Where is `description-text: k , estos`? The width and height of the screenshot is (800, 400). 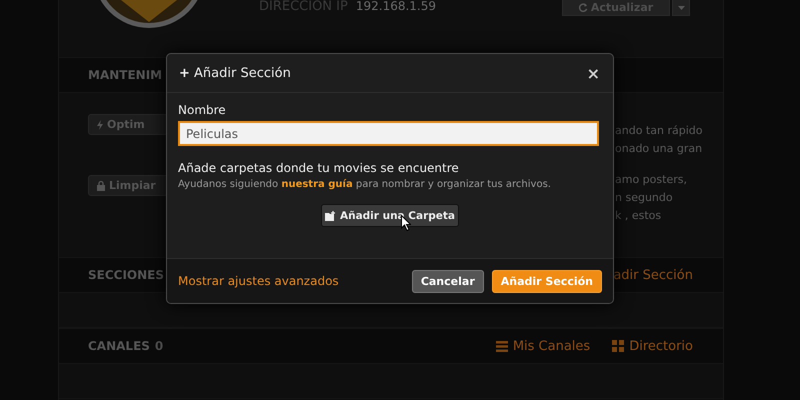 description-text: k , estos is located at coordinates (638, 216).